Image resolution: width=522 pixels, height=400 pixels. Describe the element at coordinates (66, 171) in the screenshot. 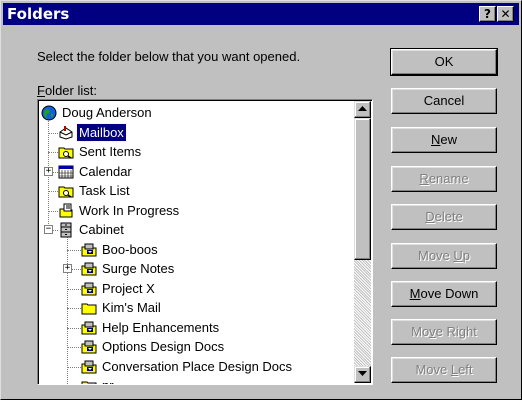

I see `calendar-icon` at that location.